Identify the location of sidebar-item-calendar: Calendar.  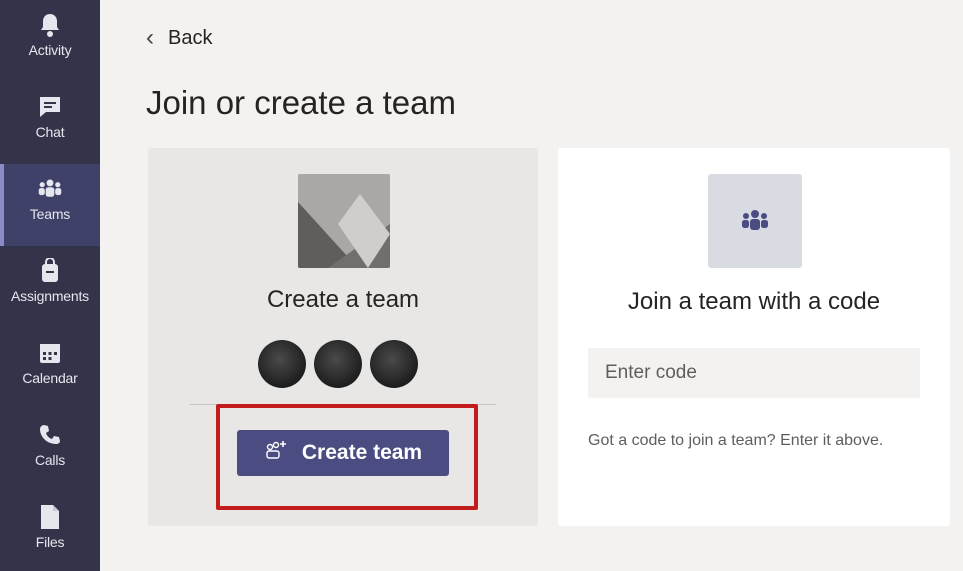
(50, 369).